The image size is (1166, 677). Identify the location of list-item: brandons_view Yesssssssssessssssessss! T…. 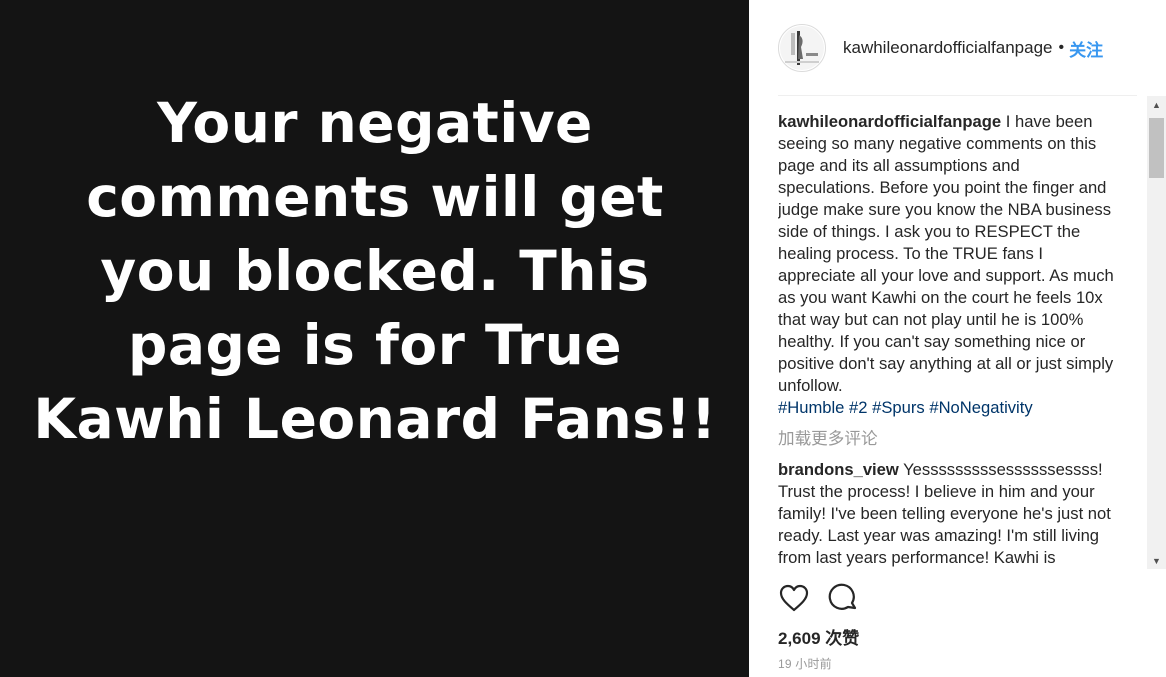
(948, 514).